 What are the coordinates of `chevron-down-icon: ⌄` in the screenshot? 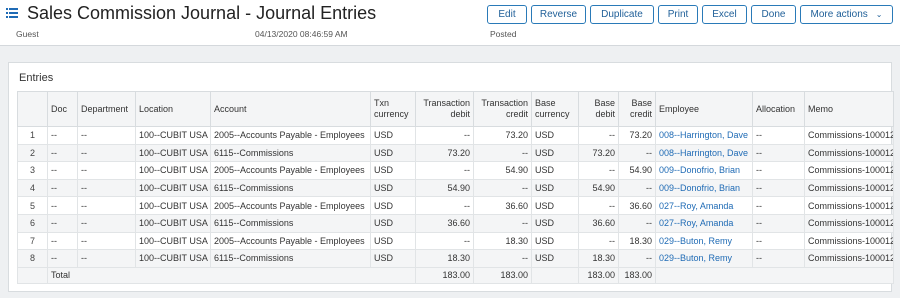 It's located at (879, 14).